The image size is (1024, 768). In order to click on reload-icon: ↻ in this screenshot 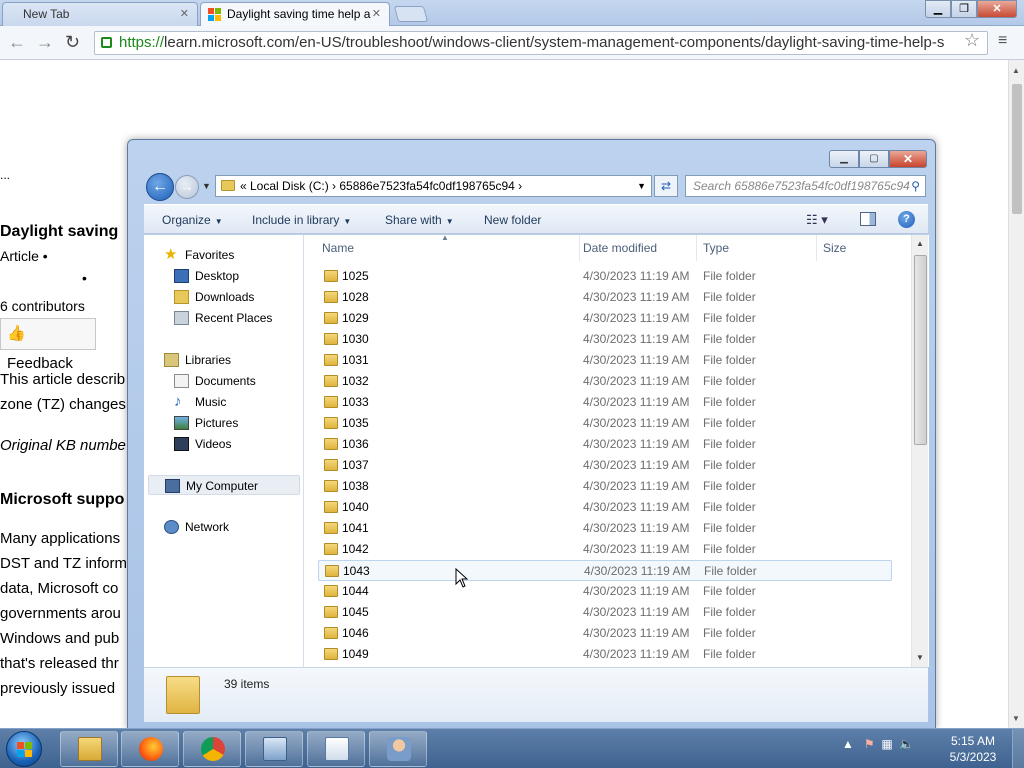, I will do `click(72, 42)`.